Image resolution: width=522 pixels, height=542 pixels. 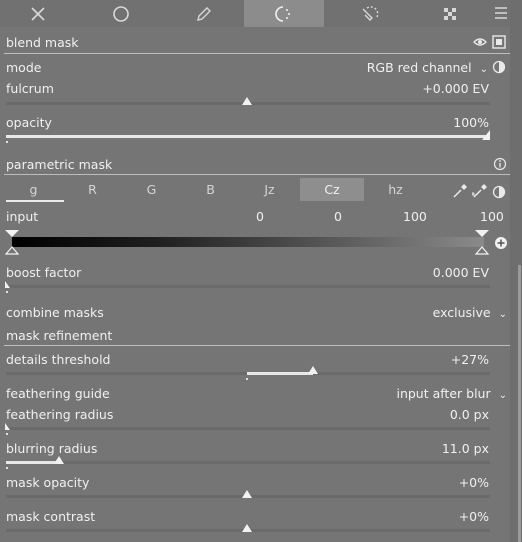 I want to click on blurring-radius-fill, so click(x=33, y=462).